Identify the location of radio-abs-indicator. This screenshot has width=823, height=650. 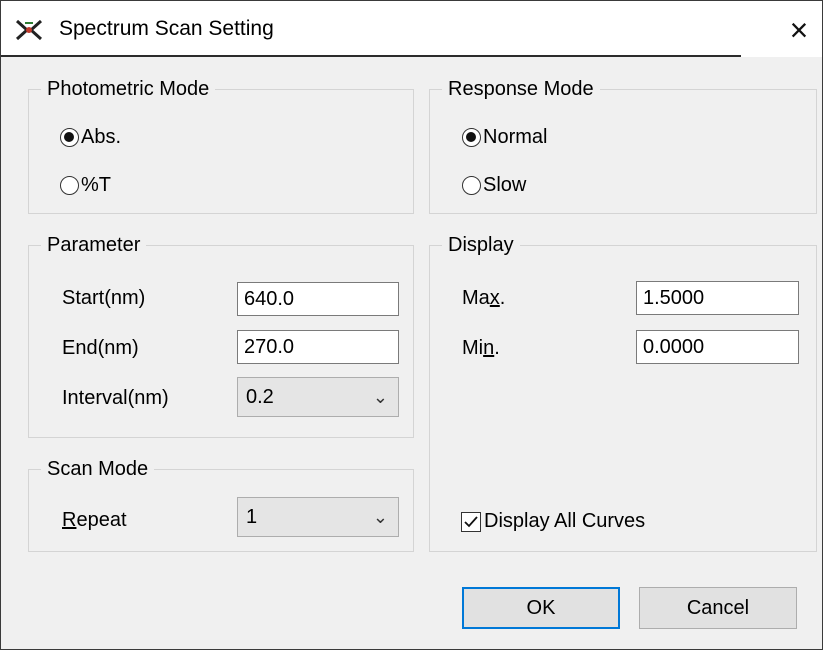
(69, 137).